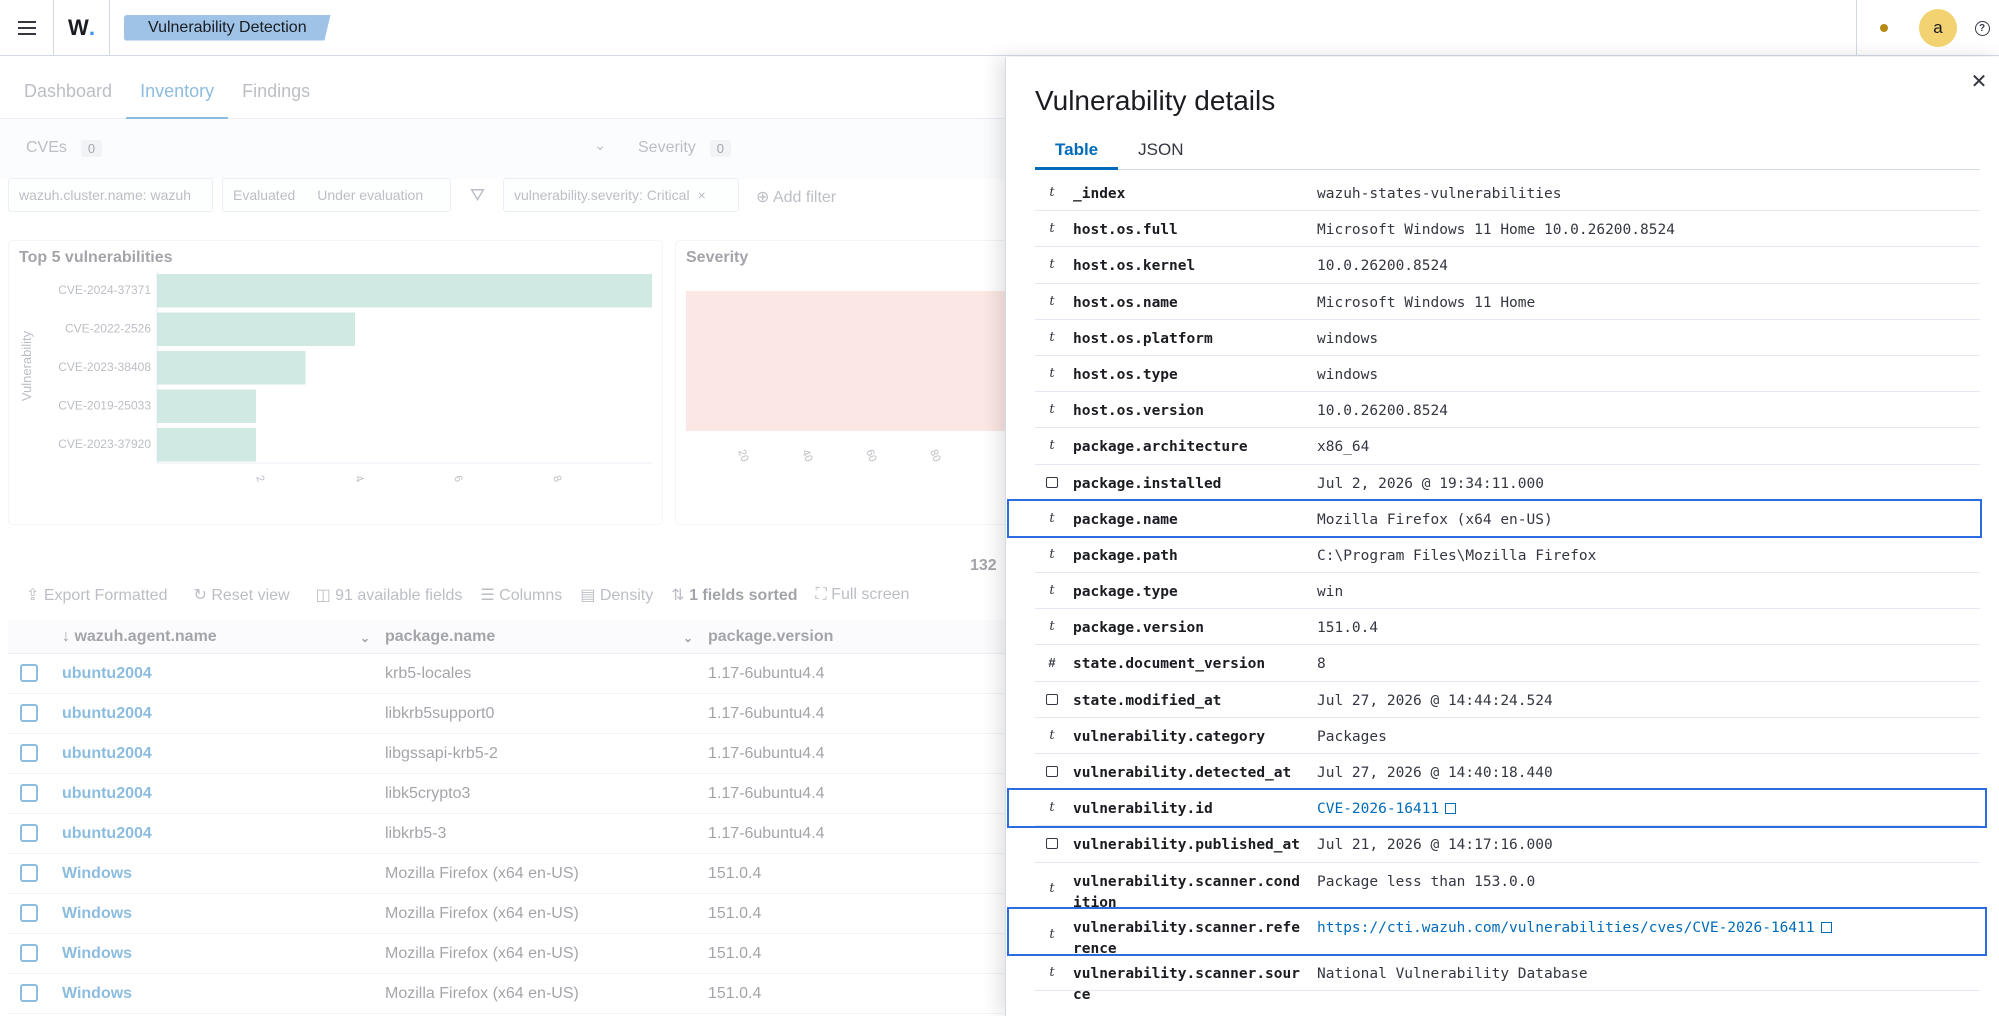 The image size is (1999, 1016). Describe the element at coordinates (1507, 150) in the screenshot. I see `flyout-tabs: Table JSON` at that location.